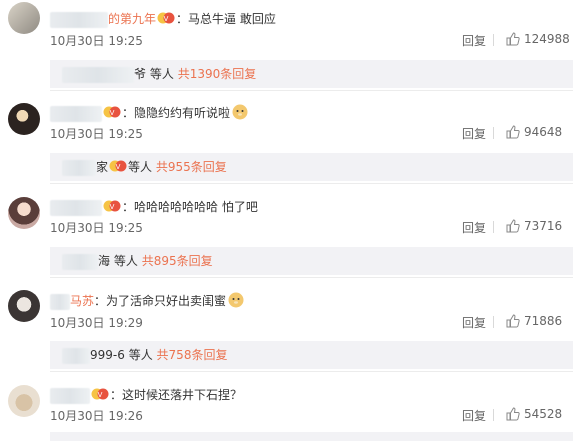 The width and height of the screenshot is (581, 441). What do you see at coordinates (132, 19) in the screenshot?
I see `username: 的第九年` at bounding box center [132, 19].